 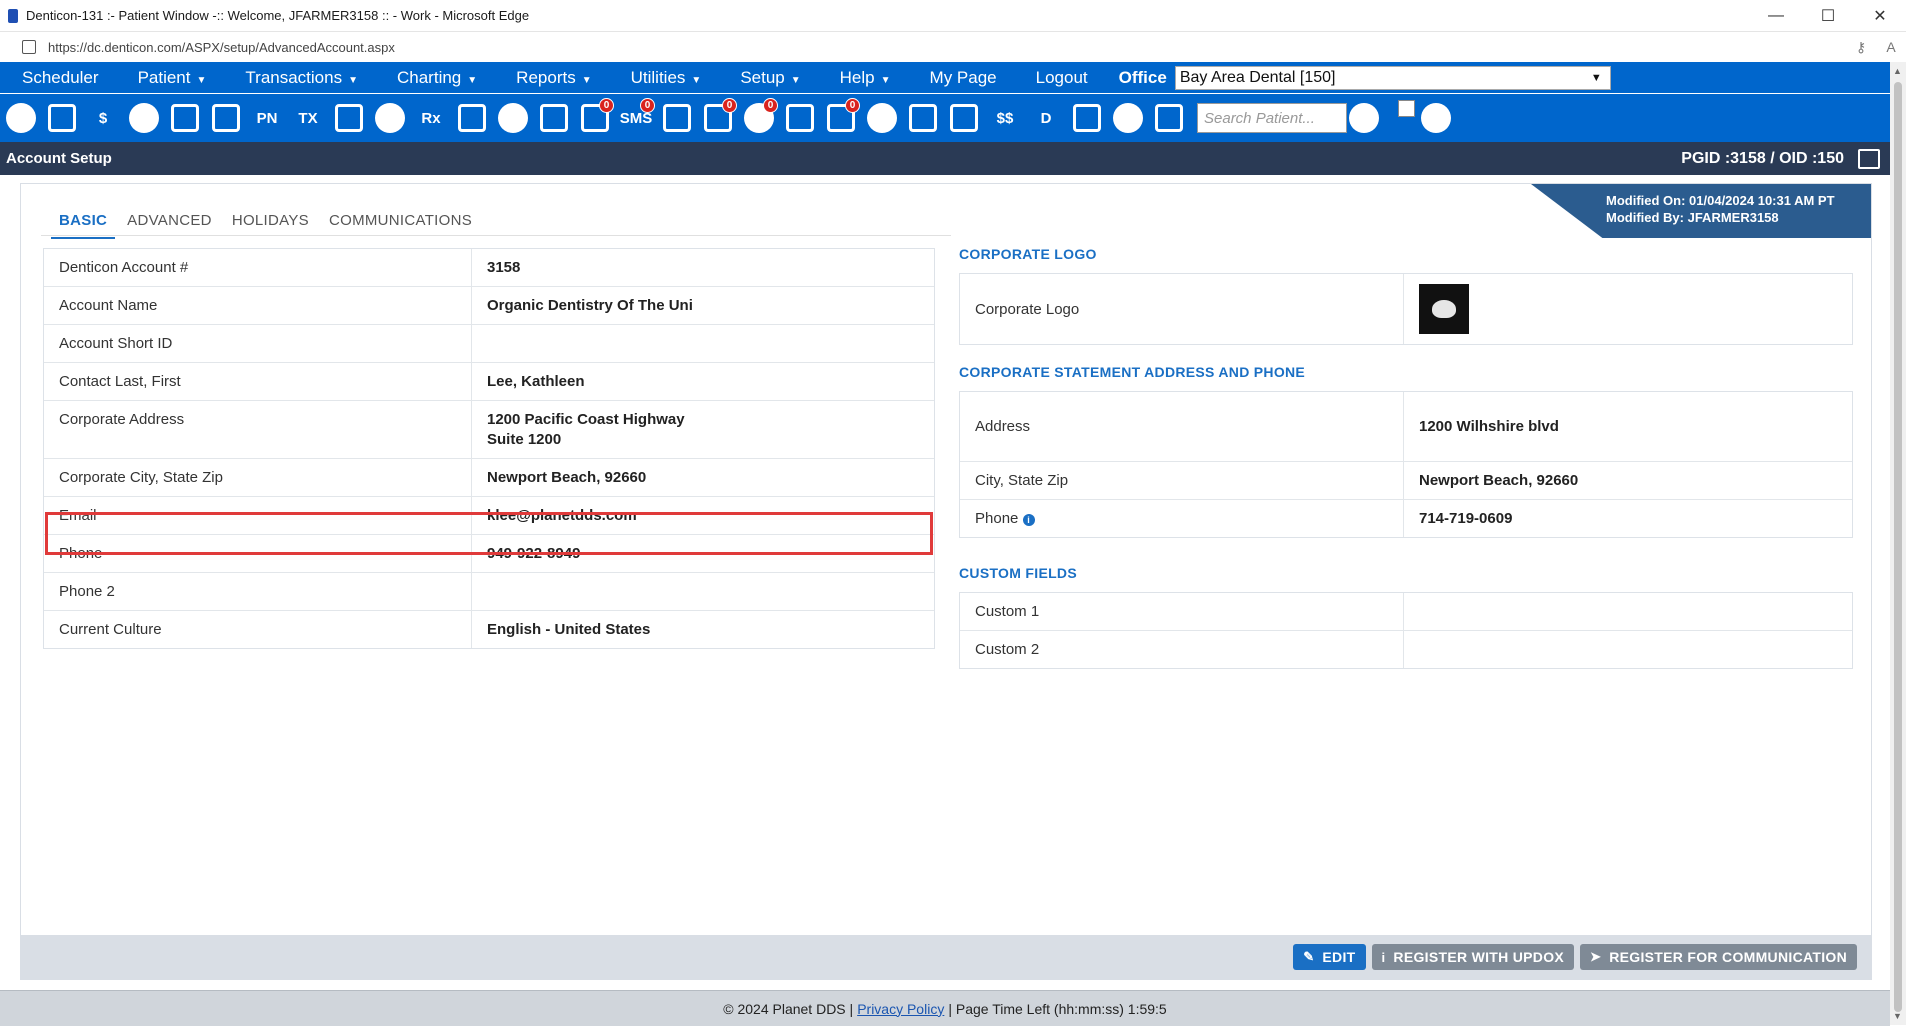 What do you see at coordinates (267, 118) in the screenshot?
I see `pn-icon: PN` at bounding box center [267, 118].